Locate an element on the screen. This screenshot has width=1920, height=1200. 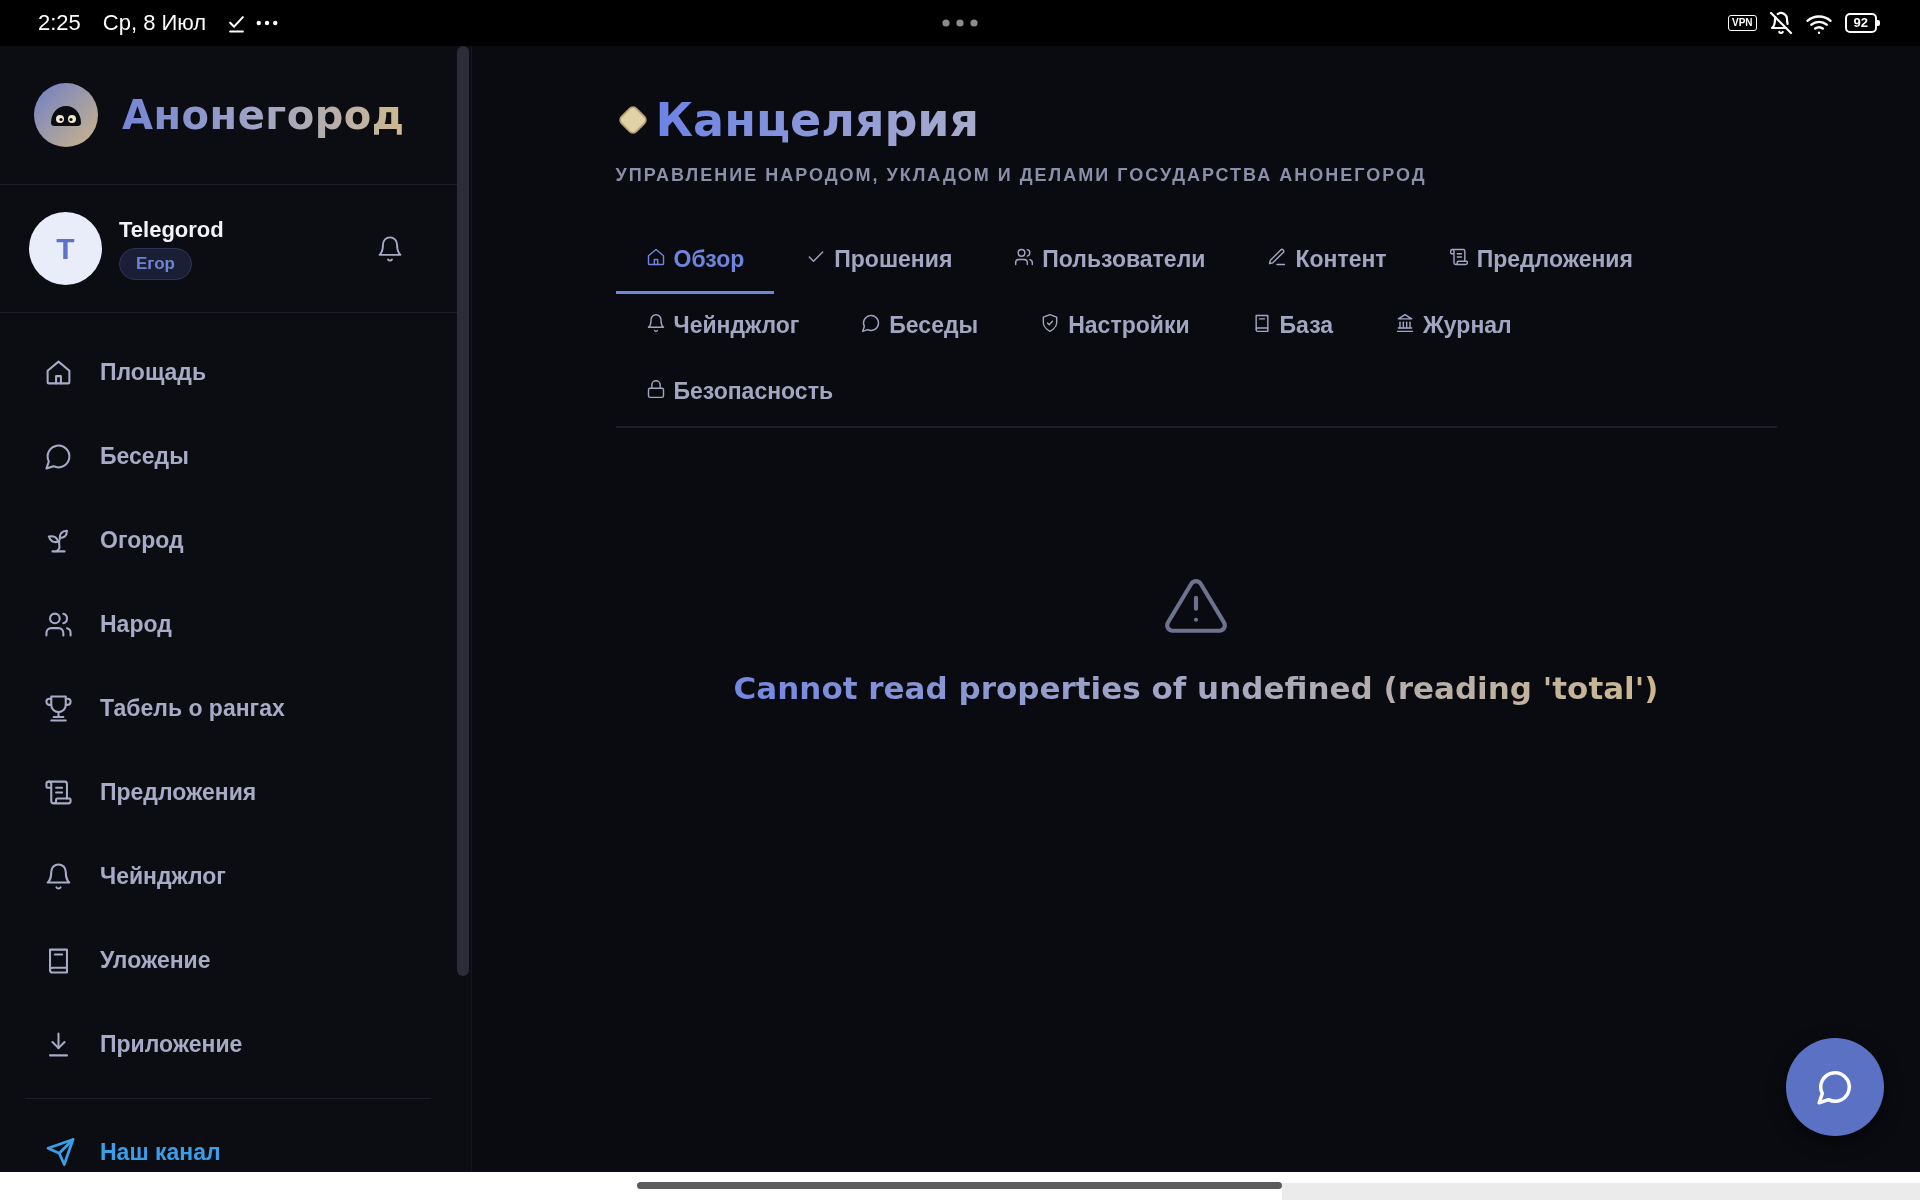
tab: Журнал is located at coordinates (1453, 327).